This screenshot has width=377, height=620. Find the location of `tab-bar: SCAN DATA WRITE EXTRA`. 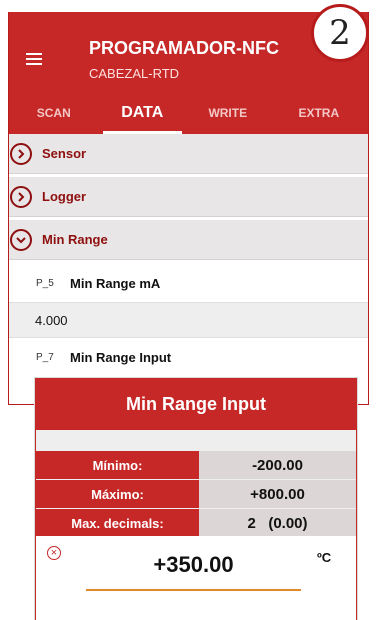

tab-bar: SCAN DATA WRITE EXTRA is located at coordinates (188, 113).